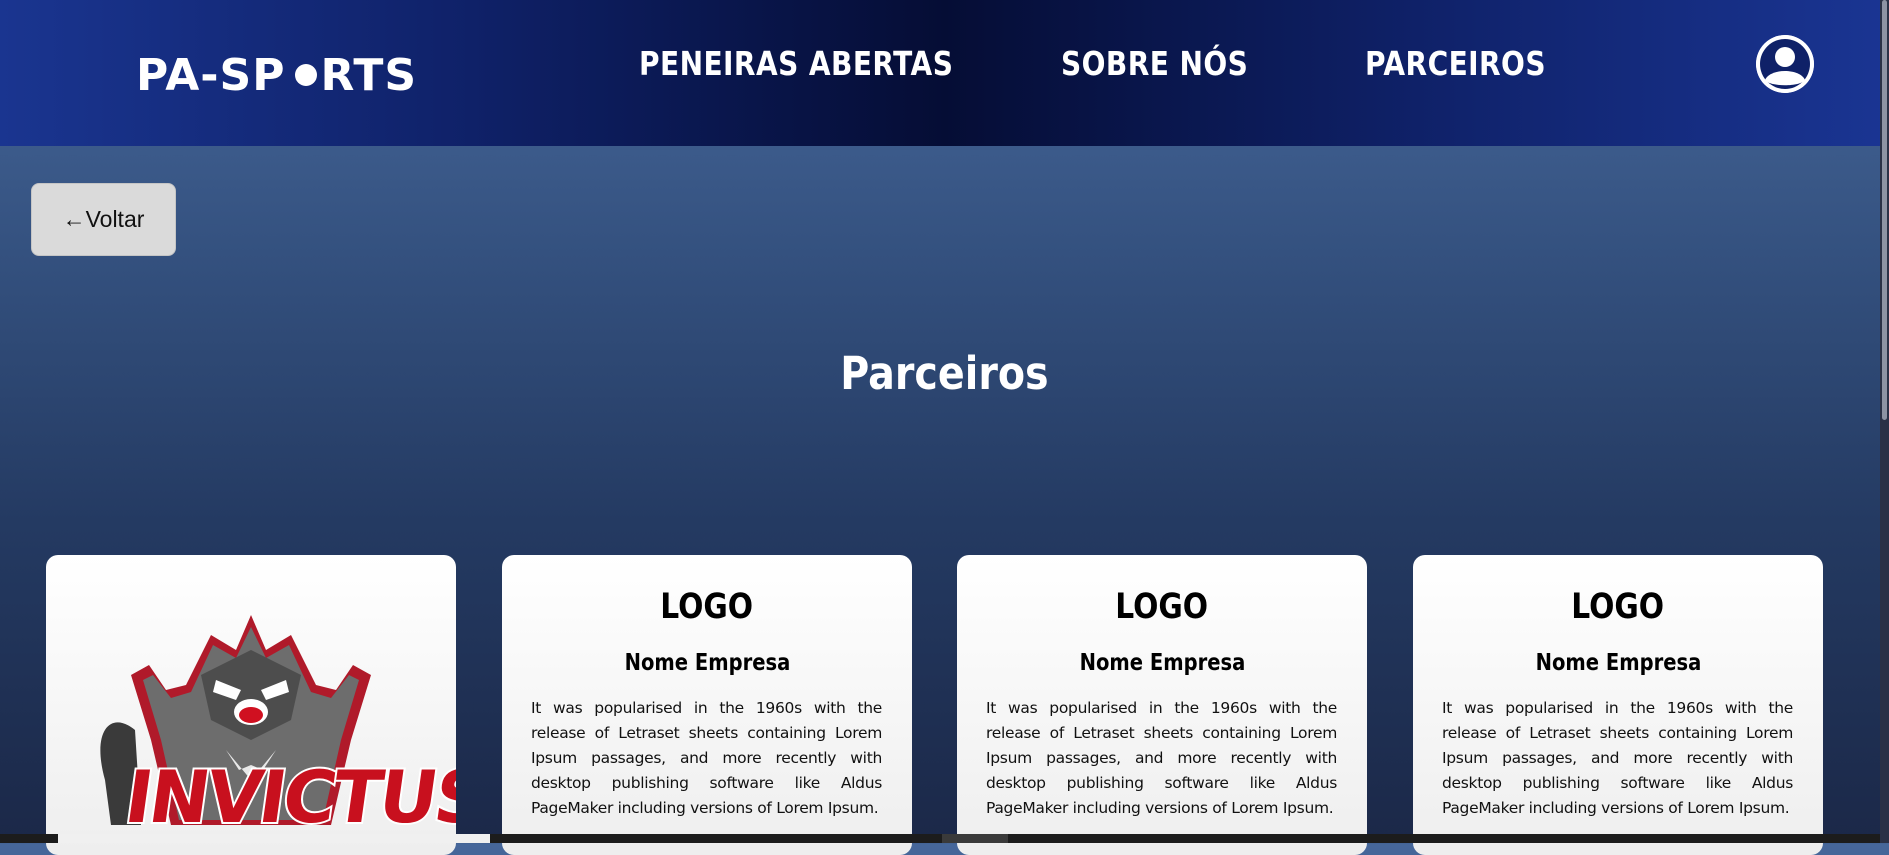  I want to click on brand-logo: PA-SP RTS, so click(277, 75).